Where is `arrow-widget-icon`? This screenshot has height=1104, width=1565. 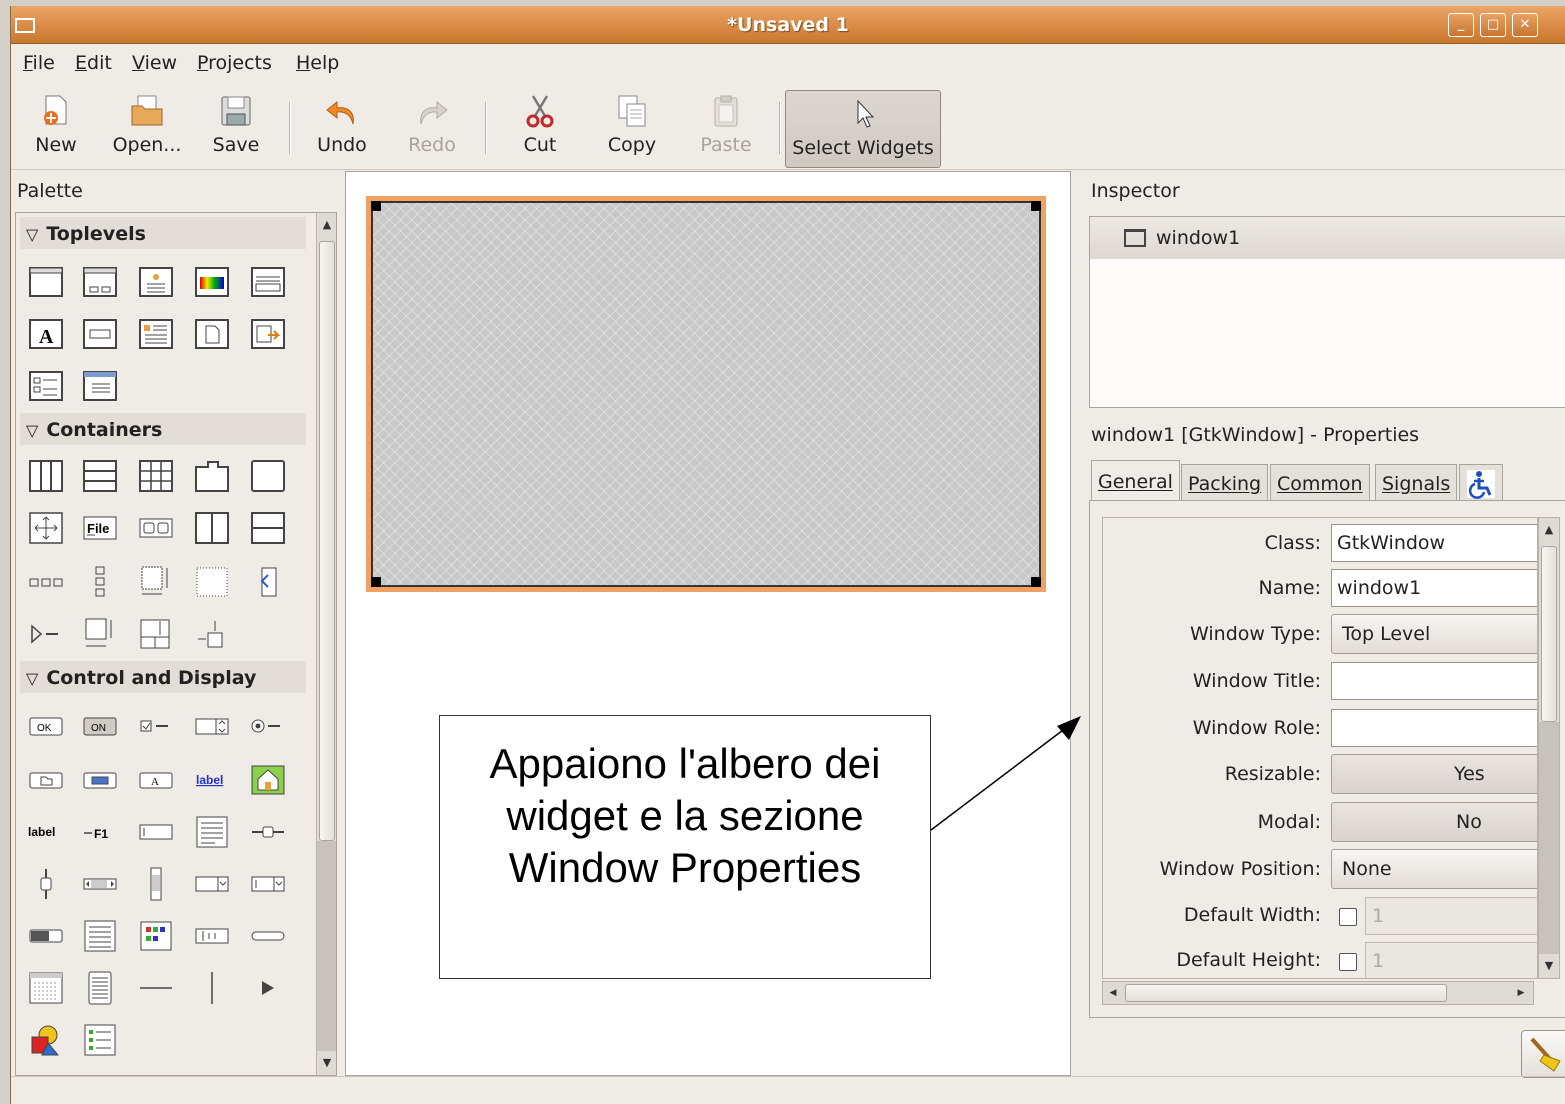
arrow-widget-icon is located at coordinates (268, 988).